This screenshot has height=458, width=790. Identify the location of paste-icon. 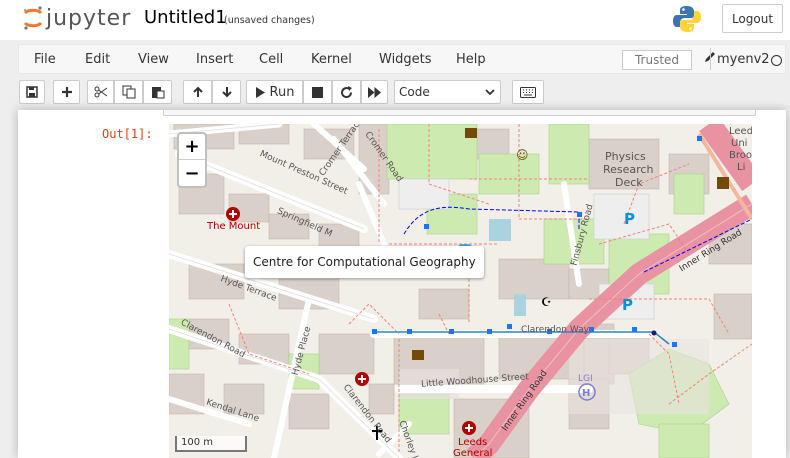
(157, 93).